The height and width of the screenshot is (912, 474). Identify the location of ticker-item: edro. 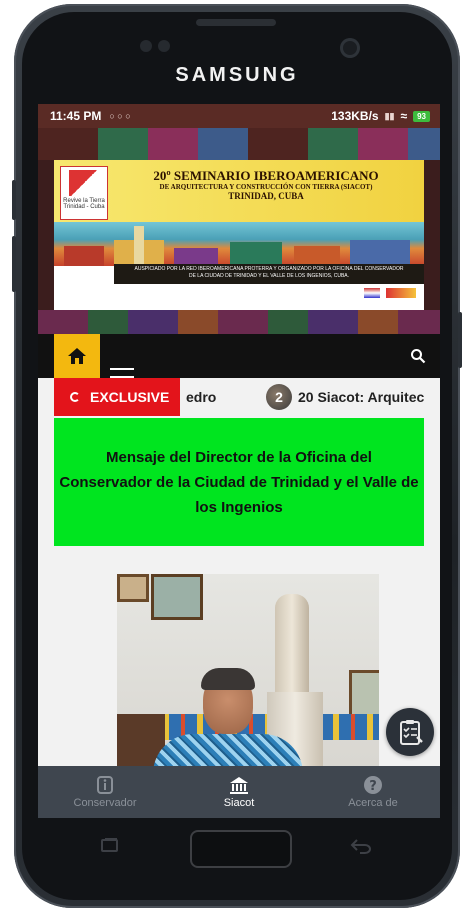
(201, 397).